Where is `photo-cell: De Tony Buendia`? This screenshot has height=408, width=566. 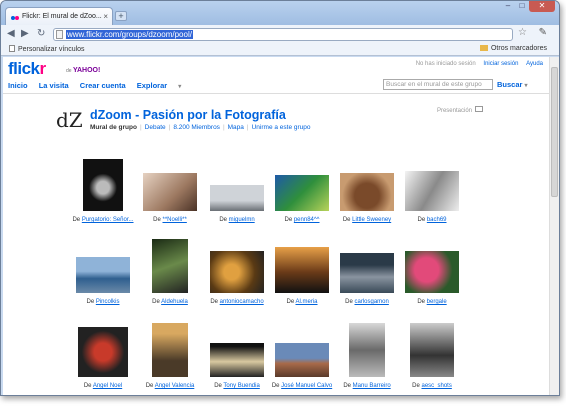
photo-cell: De Tony Buendia is located at coordinates (237, 351).